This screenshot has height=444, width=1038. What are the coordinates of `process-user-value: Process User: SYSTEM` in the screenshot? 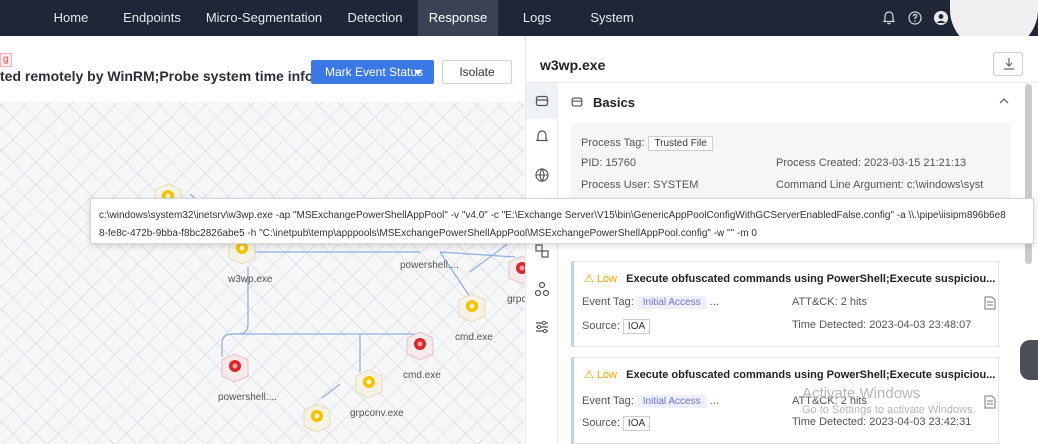 It's located at (640, 185).